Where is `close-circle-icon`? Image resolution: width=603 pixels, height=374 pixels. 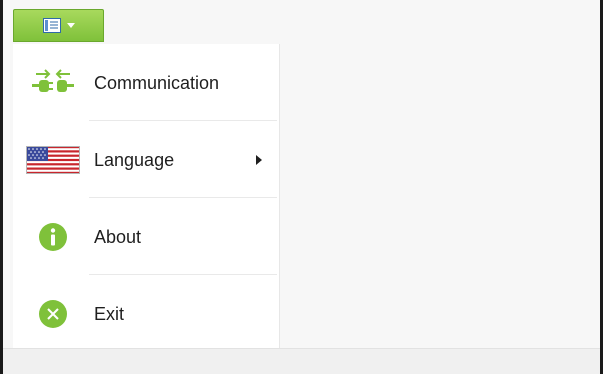 close-circle-icon is located at coordinates (53, 314).